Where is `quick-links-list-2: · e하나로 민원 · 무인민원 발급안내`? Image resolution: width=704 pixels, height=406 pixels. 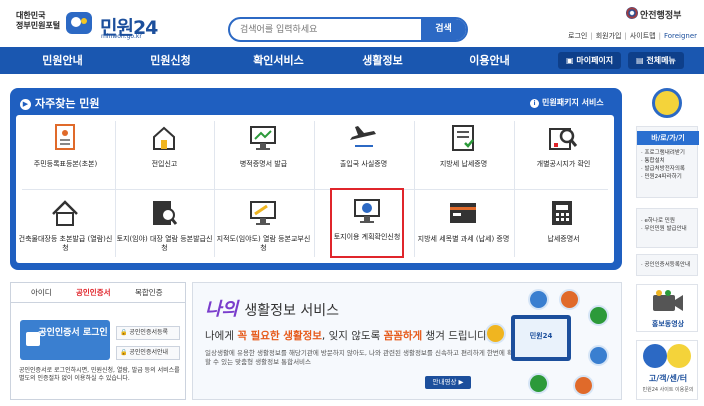
quick-links-list-2: · e하나로 민원 · 무인민원 발급안내 is located at coordinates (670, 225).